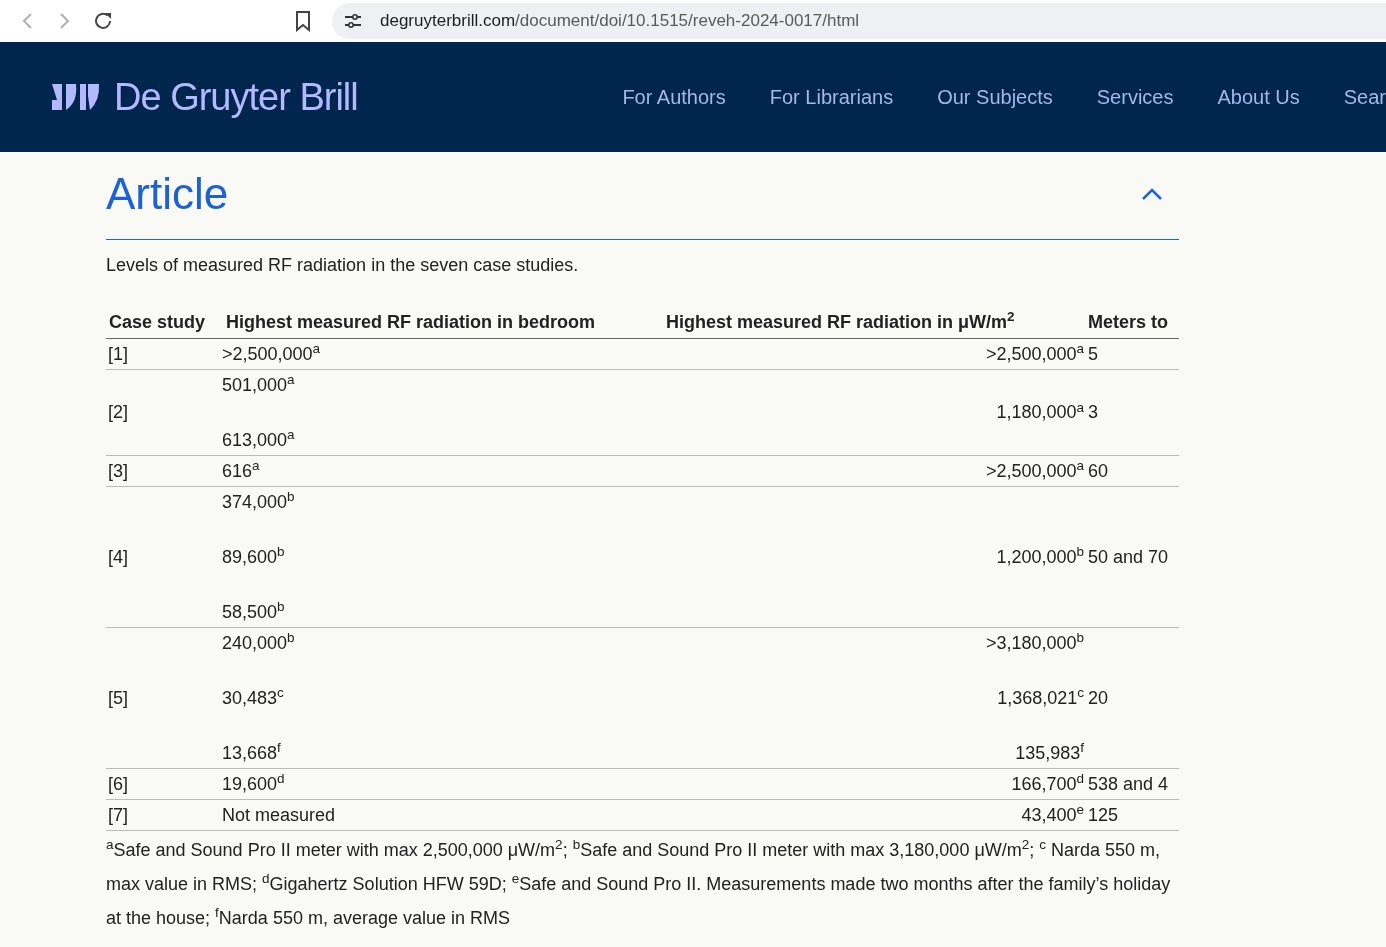 This screenshot has height=947, width=1386. What do you see at coordinates (411, 322) in the screenshot?
I see `column-header: Highest measured RF radiation in bedroom` at bounding box center [411, 322].